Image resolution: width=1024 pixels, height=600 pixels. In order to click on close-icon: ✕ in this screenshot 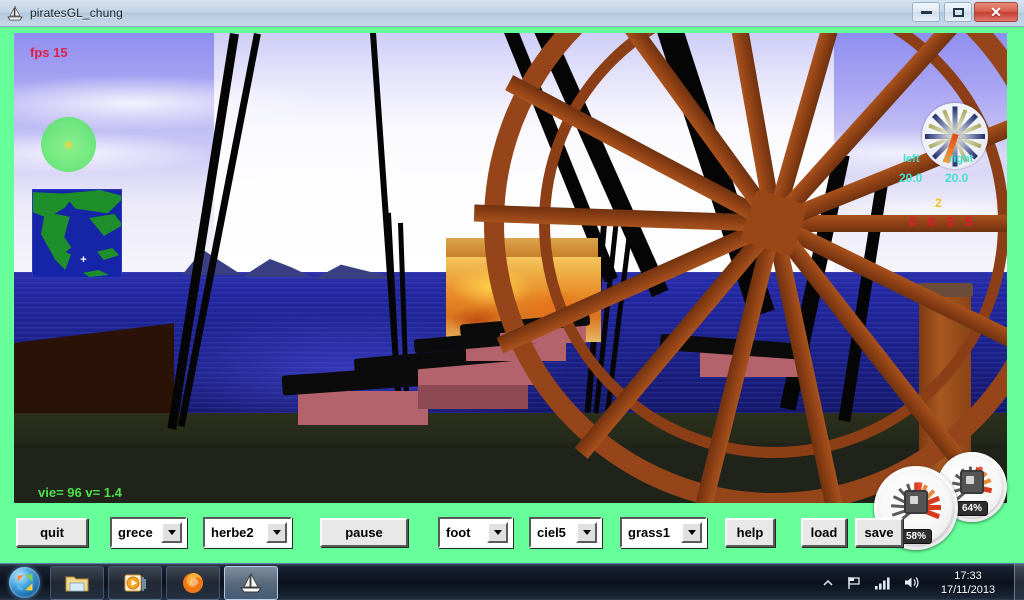, I will do `click(996, 12)`.